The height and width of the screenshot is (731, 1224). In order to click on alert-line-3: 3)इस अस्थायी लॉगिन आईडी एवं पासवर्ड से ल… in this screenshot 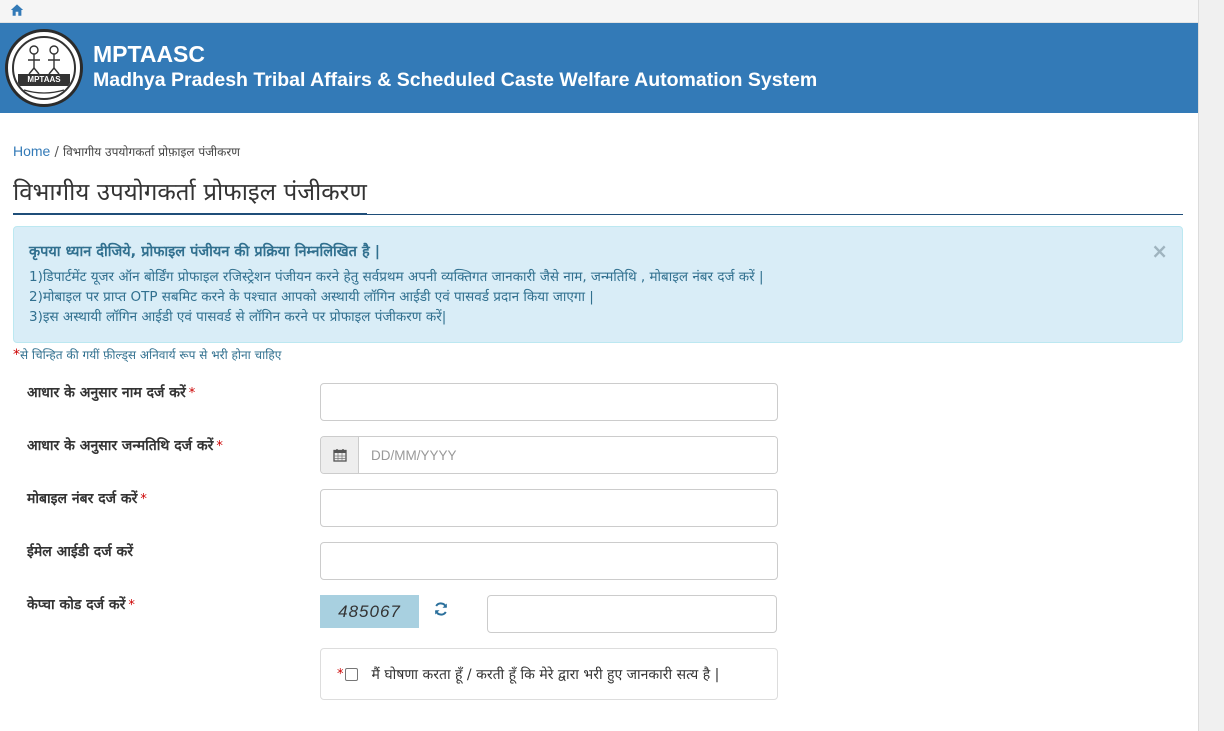, I will do `click(238, 317)`.